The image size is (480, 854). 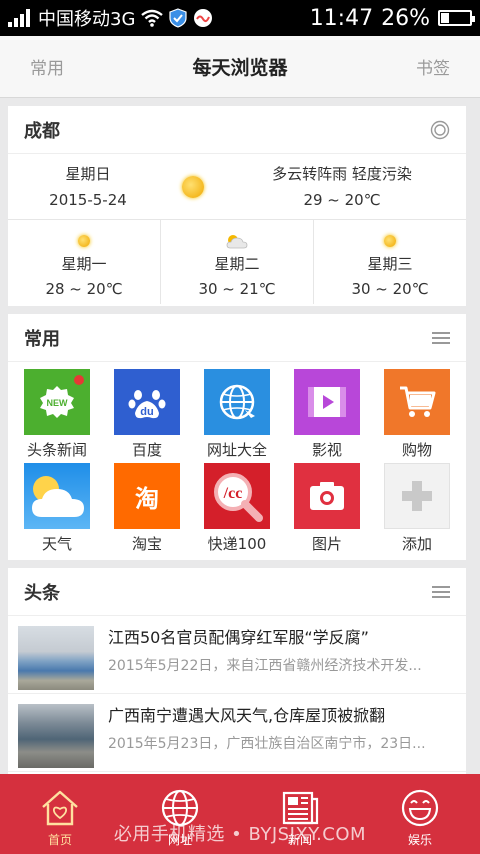 What do you see at coordinates (419, 840) in the screenshot?
I see `nav-label: 娱乐` at bounding box center [419, 840].